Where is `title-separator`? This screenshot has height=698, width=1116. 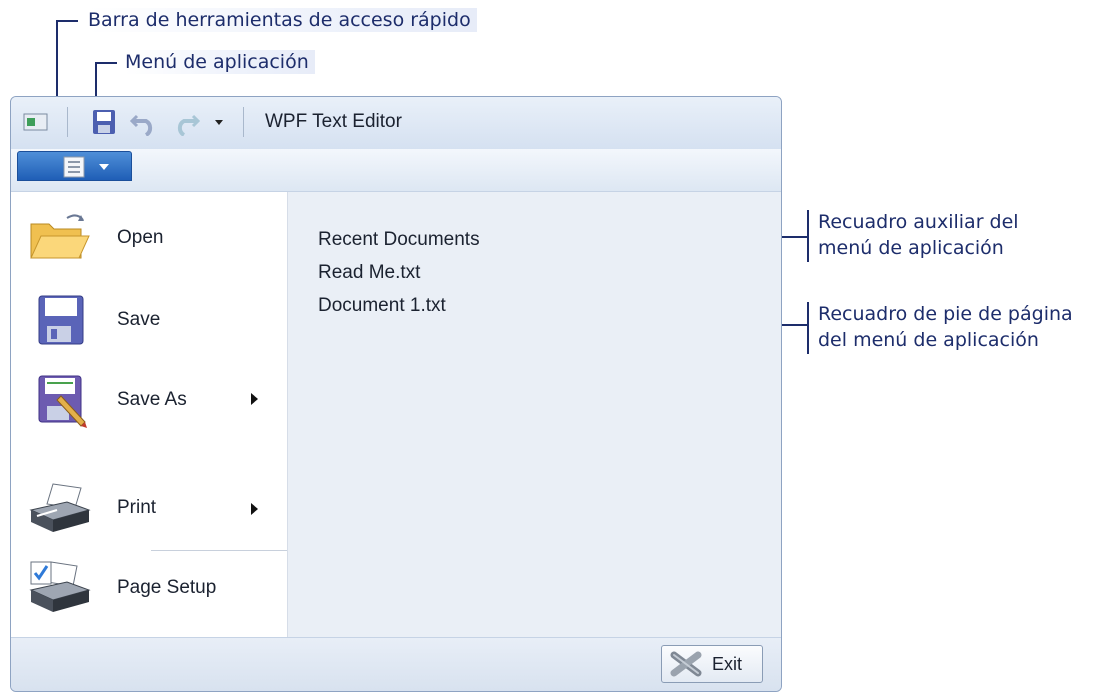
title-separator is located at coordinates (243, 122).